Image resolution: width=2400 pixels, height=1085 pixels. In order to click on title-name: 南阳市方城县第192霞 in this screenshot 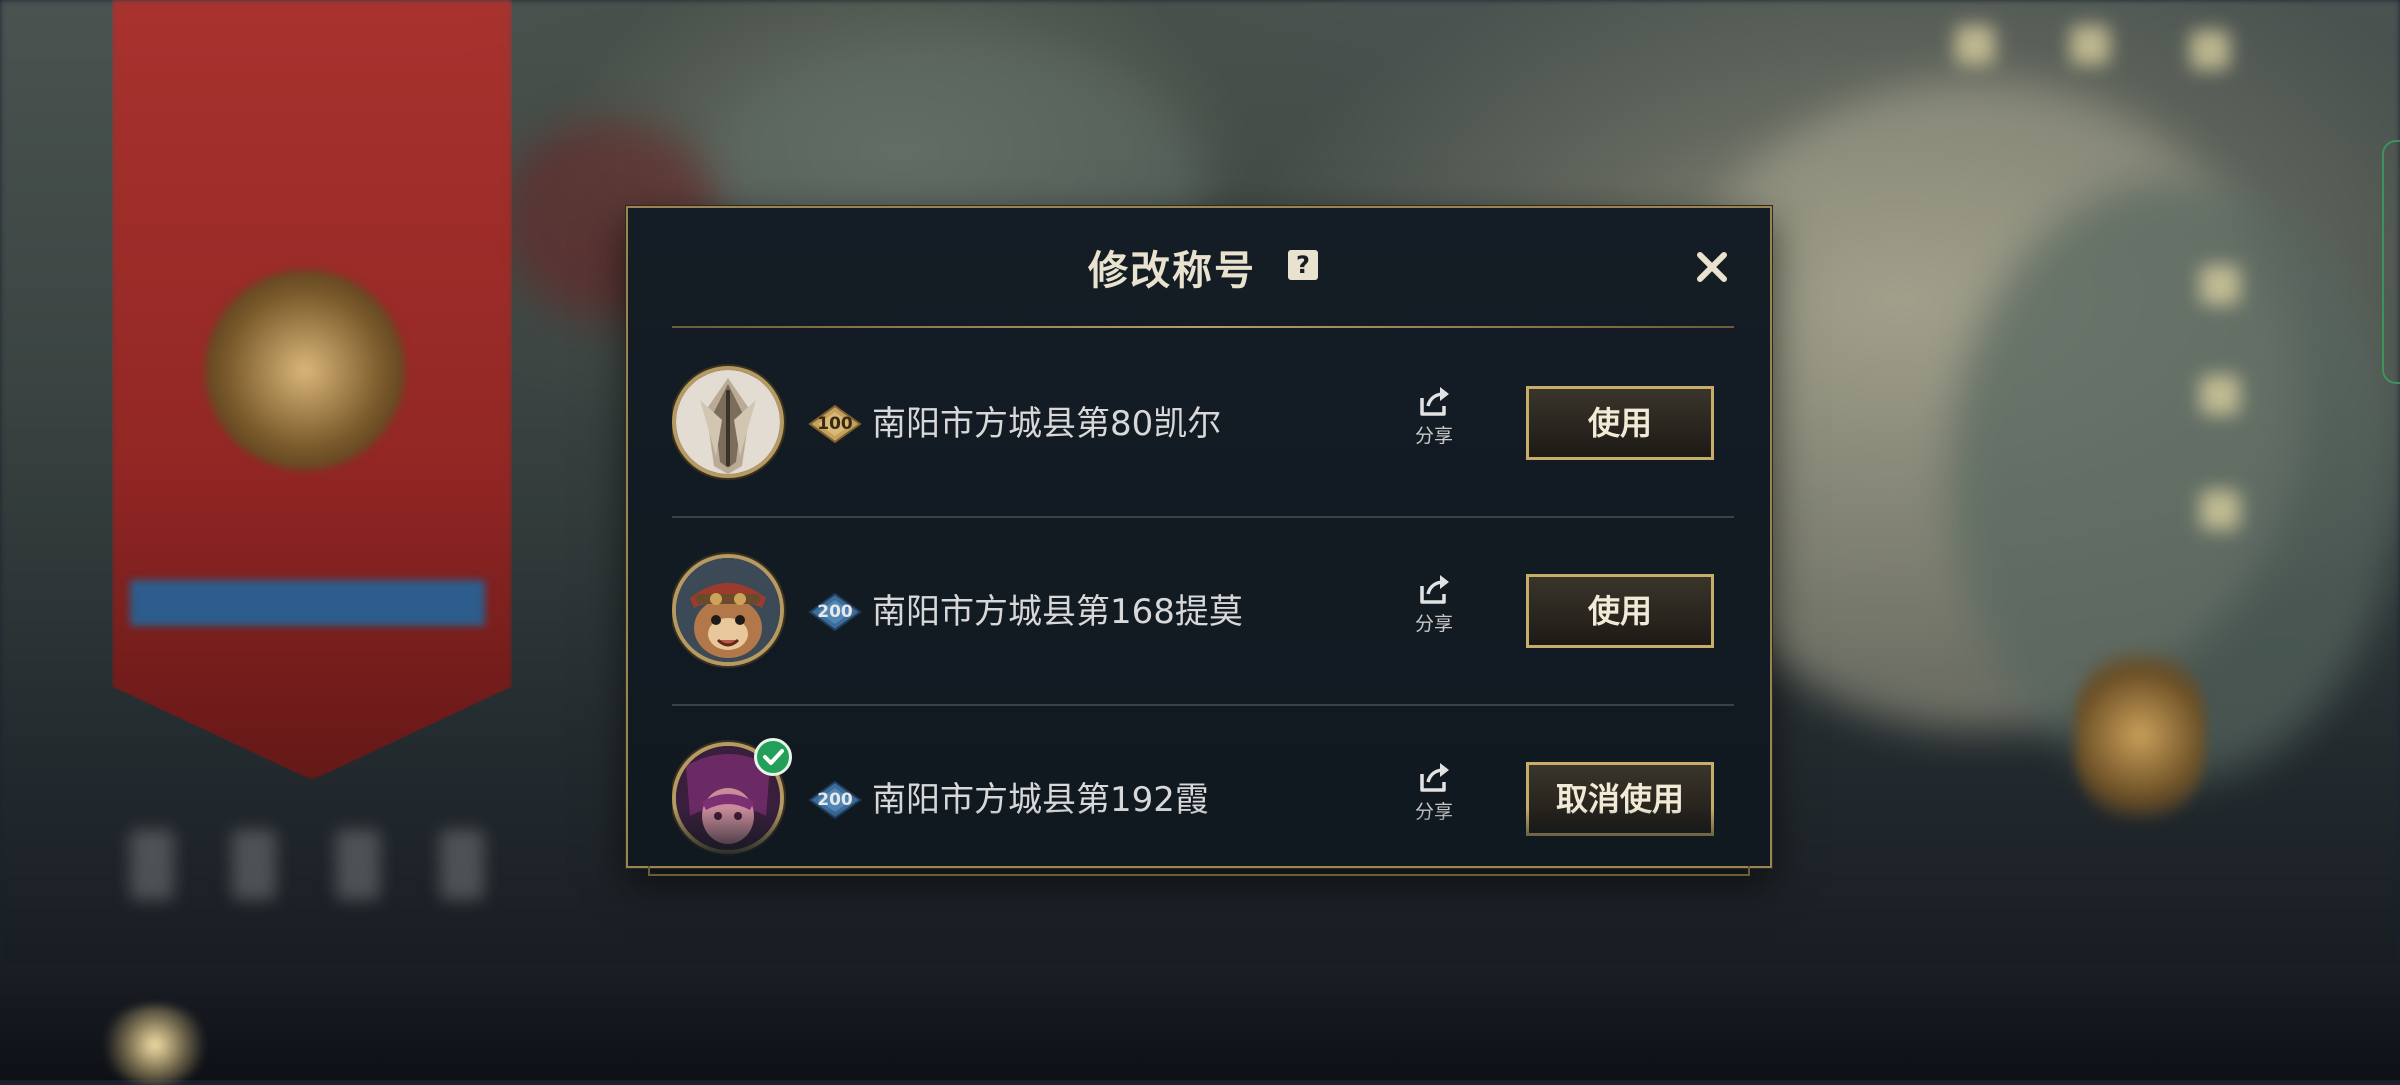, I will do `click(1040, 800)`.